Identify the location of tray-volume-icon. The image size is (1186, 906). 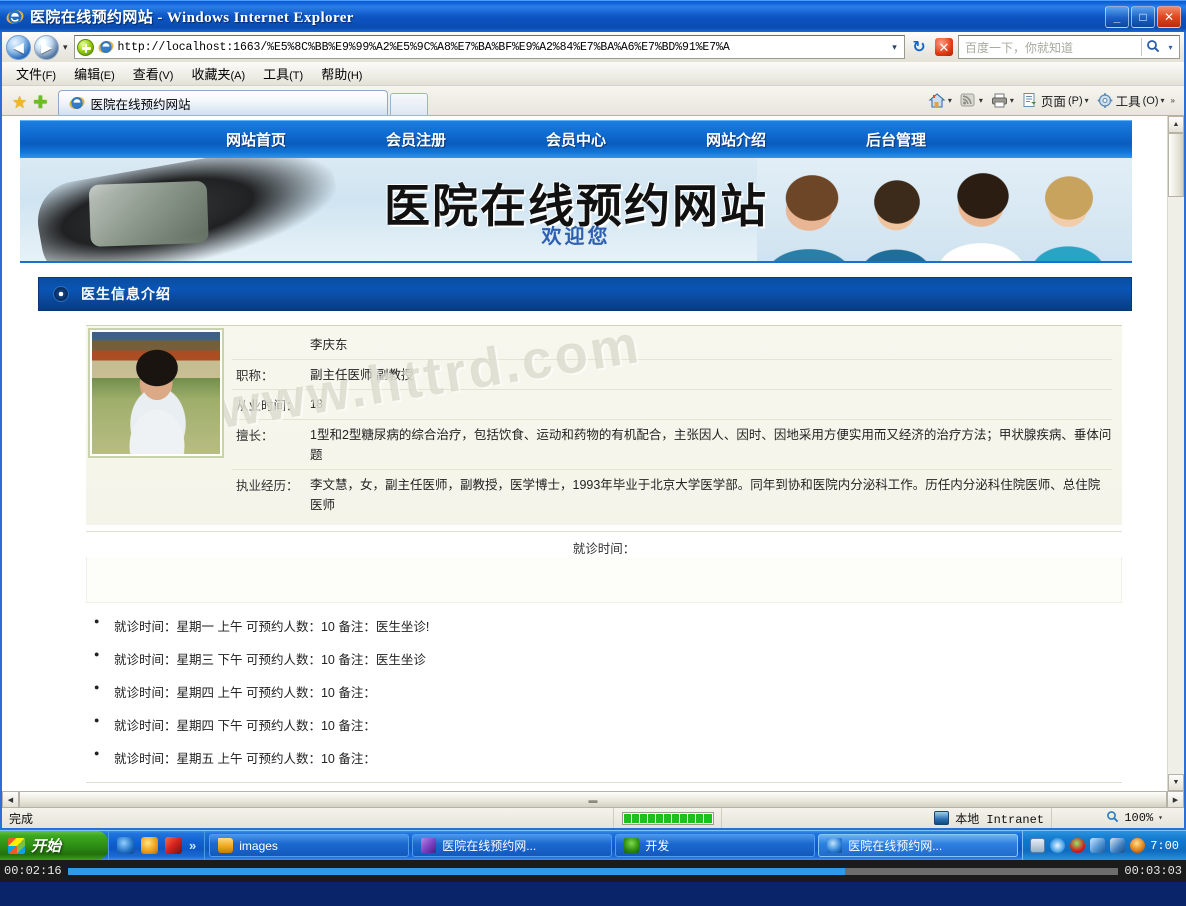
(1098, 845).